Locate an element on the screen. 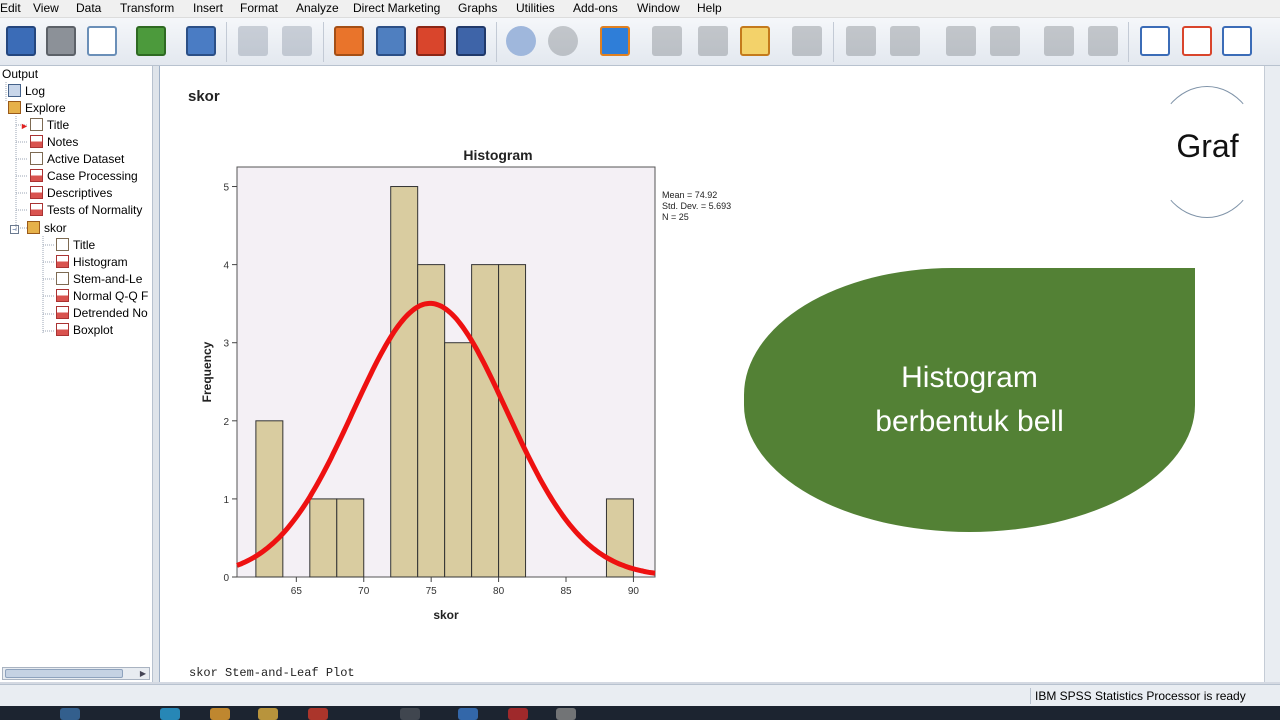 Image resolution: width=1280 pixels, height=720 pixels. outline-skor-title: Title is located at coordinates (75, 245).